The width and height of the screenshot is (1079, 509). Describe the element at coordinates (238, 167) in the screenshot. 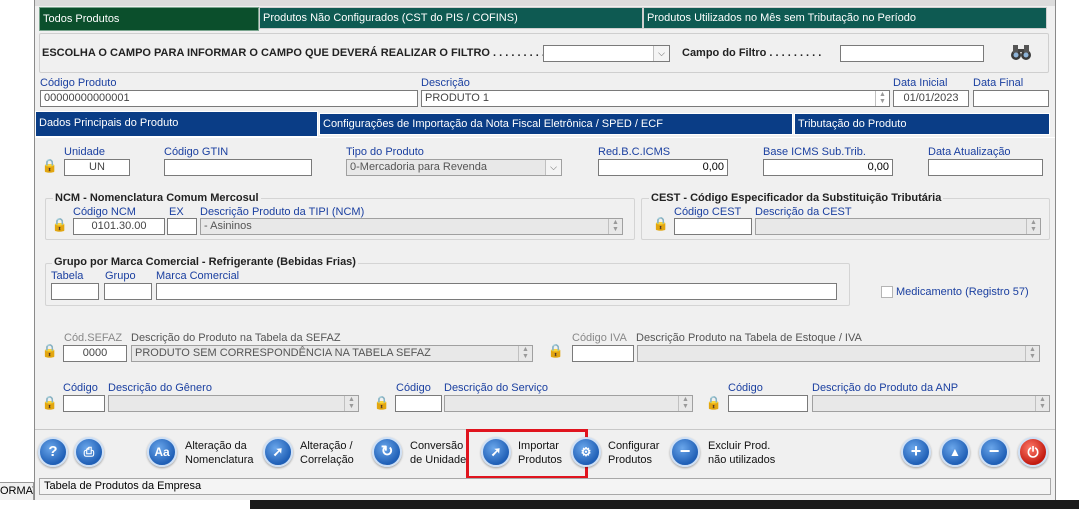

I see `gtin-input` at that location.